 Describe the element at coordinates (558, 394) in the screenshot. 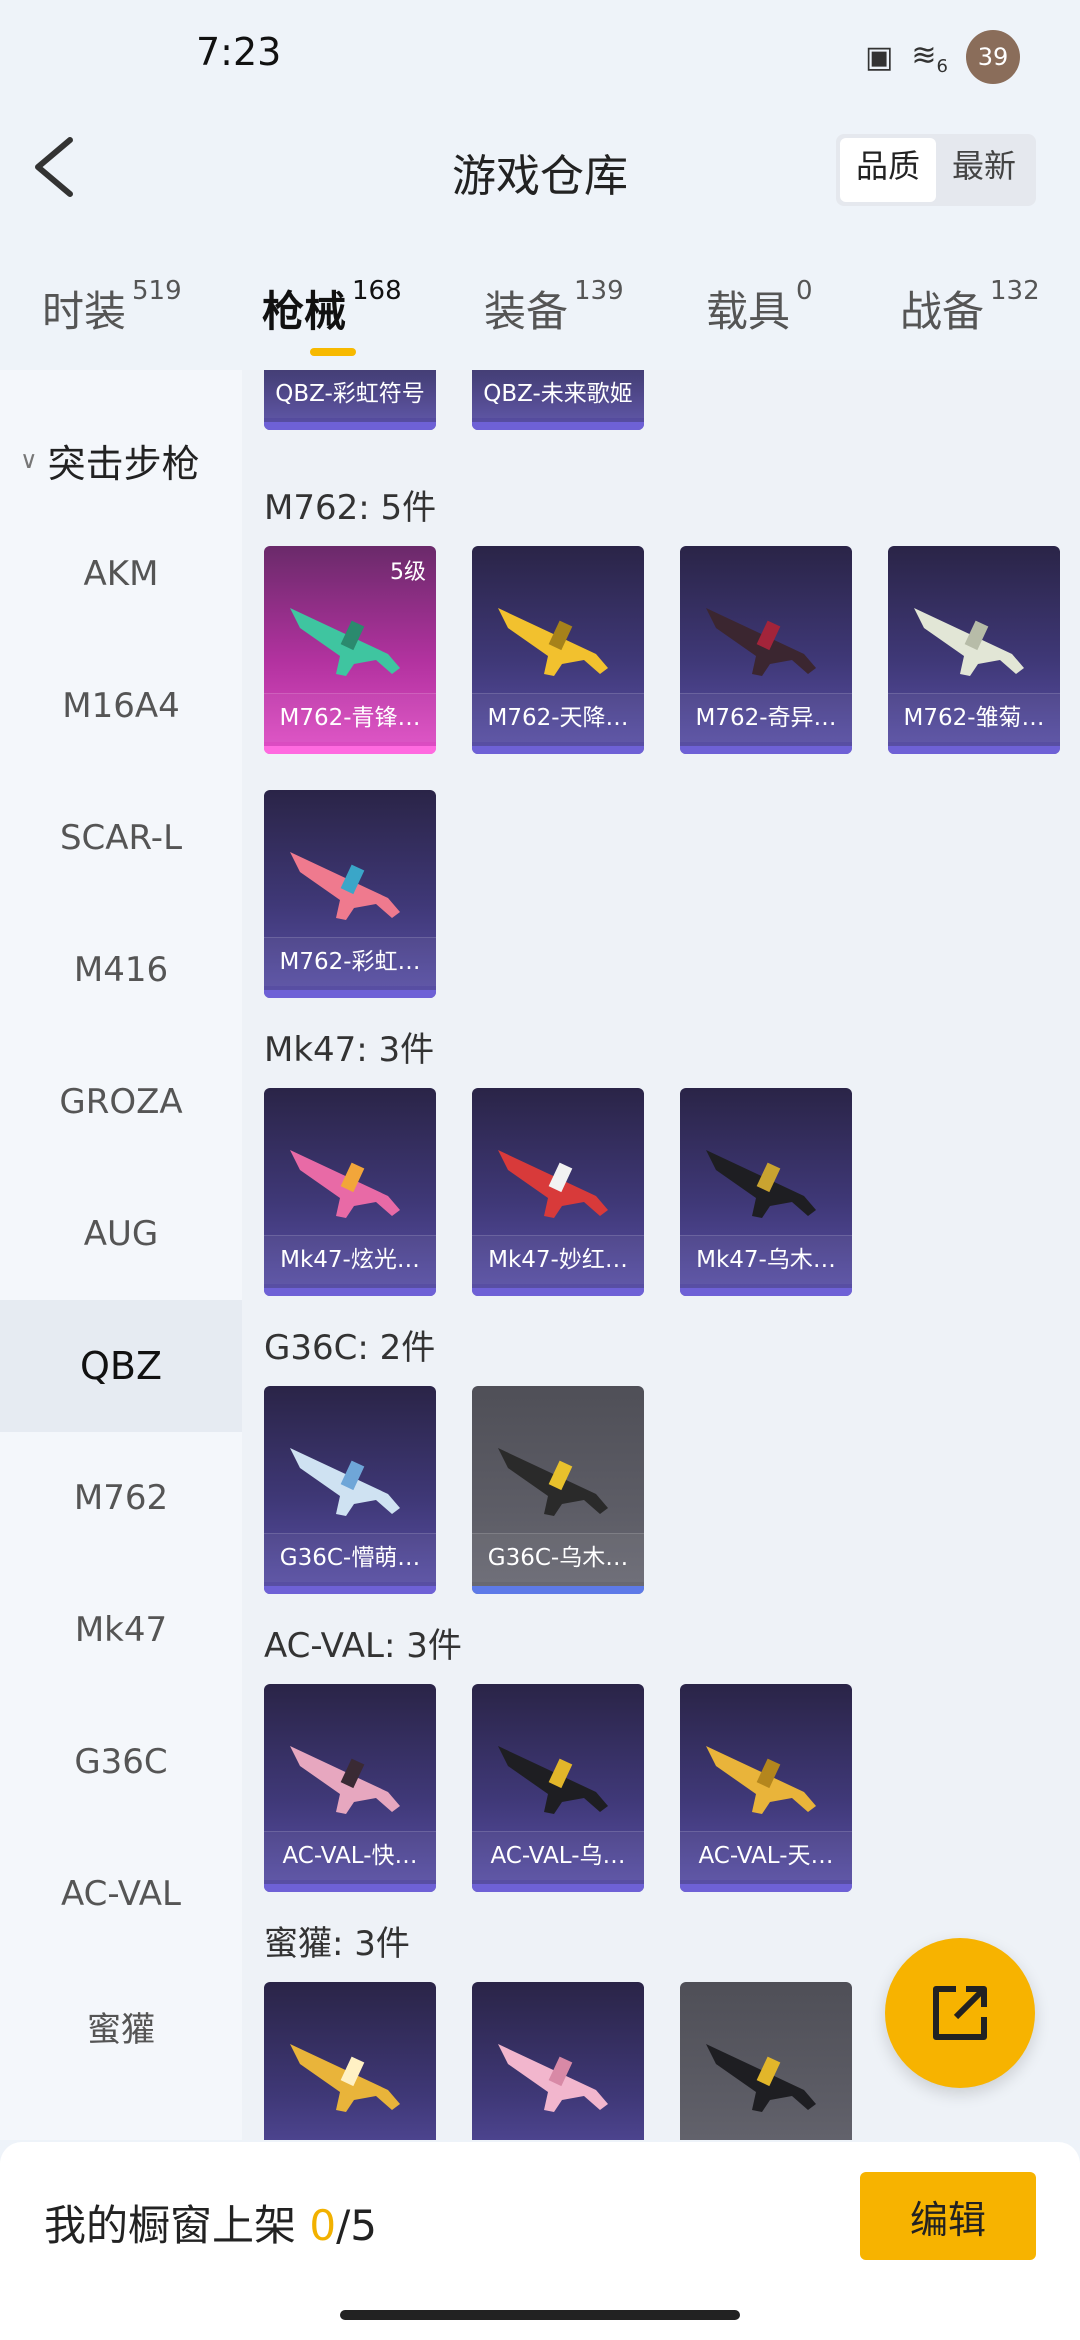

I see `weapon-name: QBZ-未来歌姬` at that location.